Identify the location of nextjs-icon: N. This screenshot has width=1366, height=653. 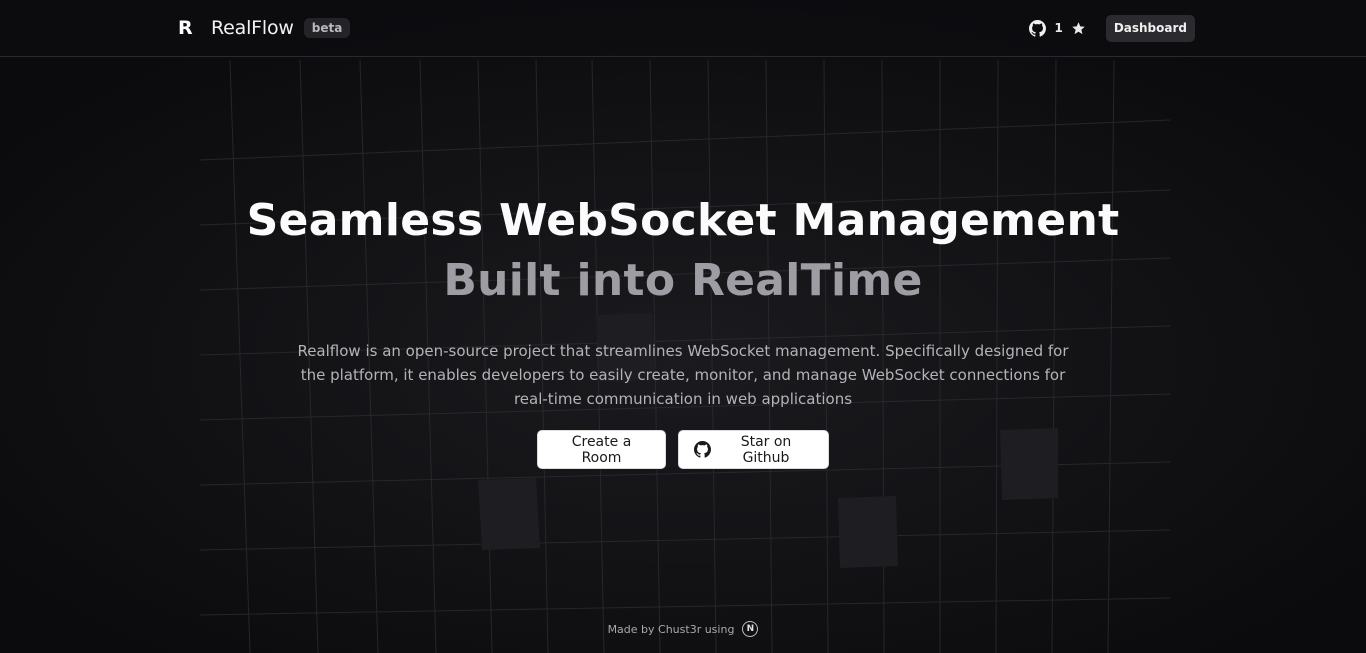
(750, 629).